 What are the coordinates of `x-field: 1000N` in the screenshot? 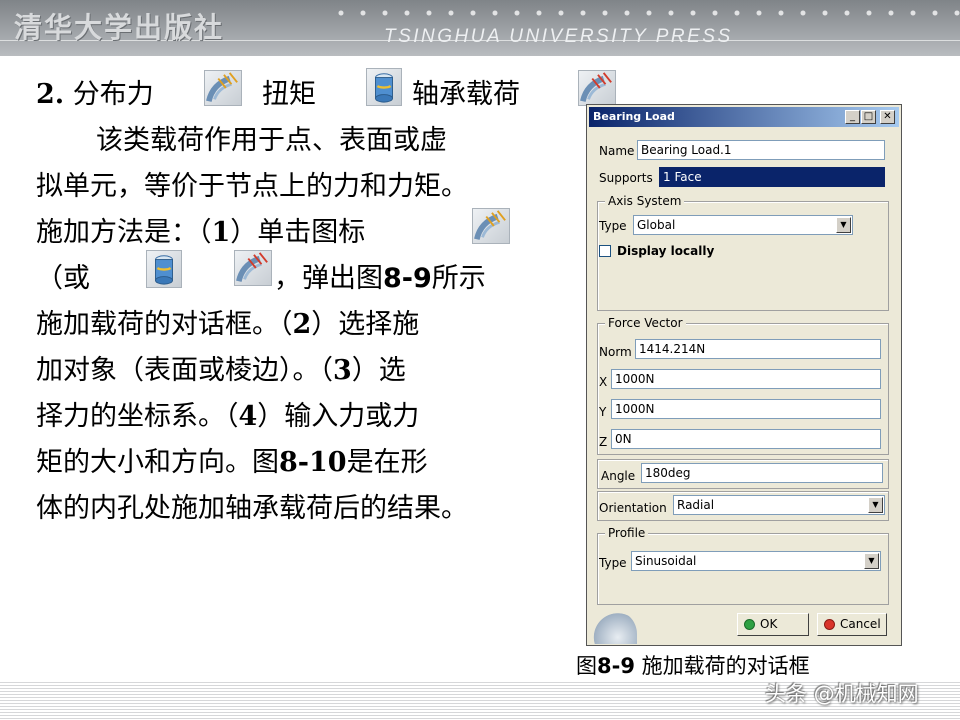 It's located at (746, 379).